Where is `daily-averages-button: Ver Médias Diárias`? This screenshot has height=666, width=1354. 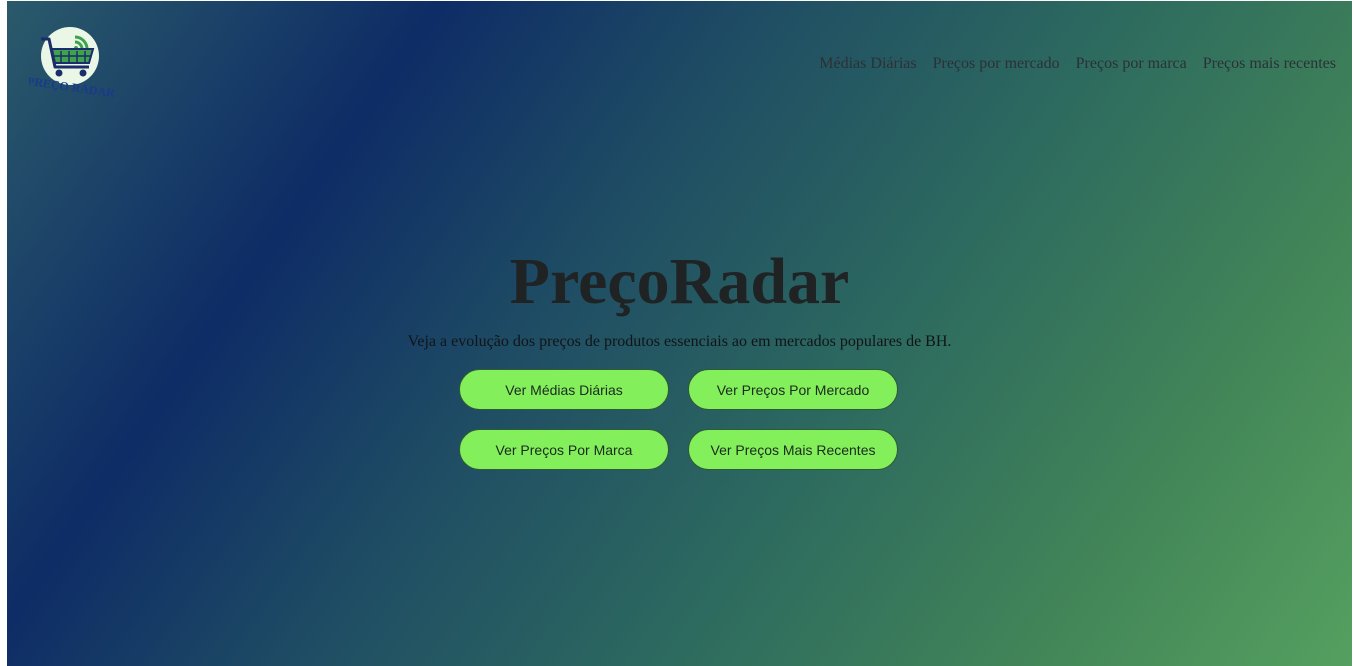 daily-averages-button: Ver Médias Diárias is located at coordinates (564, 389).